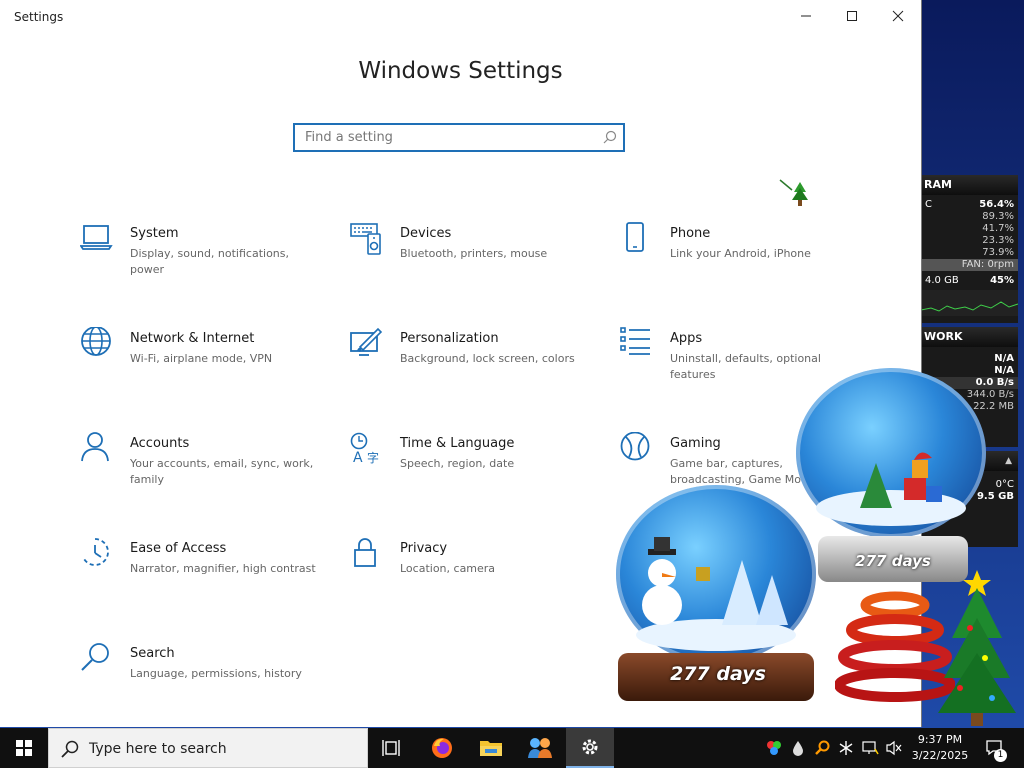 Image resolution: width=1024 pixels, height=768 pixels. Describe the element at coordinates (998, 228) in the screenshot. I see `ram-core-2: 41.7%` at that location.